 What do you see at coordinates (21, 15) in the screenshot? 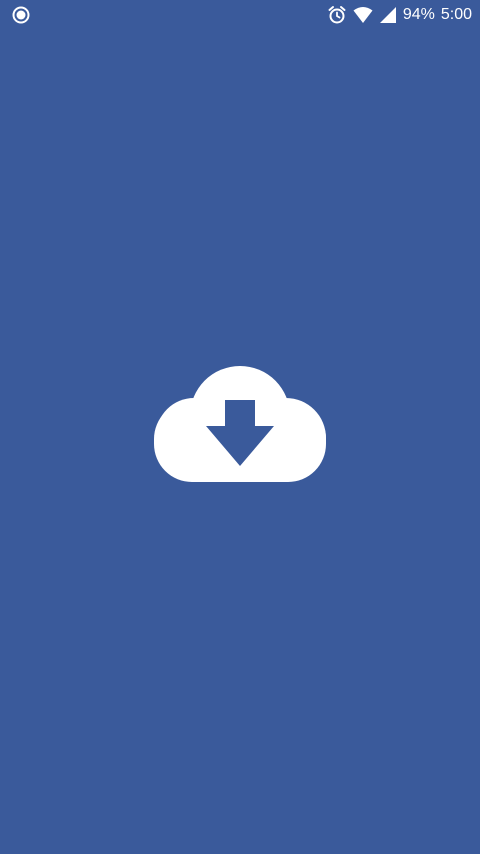
I see `circle-notification-icon` at bounding box center [21, 15].